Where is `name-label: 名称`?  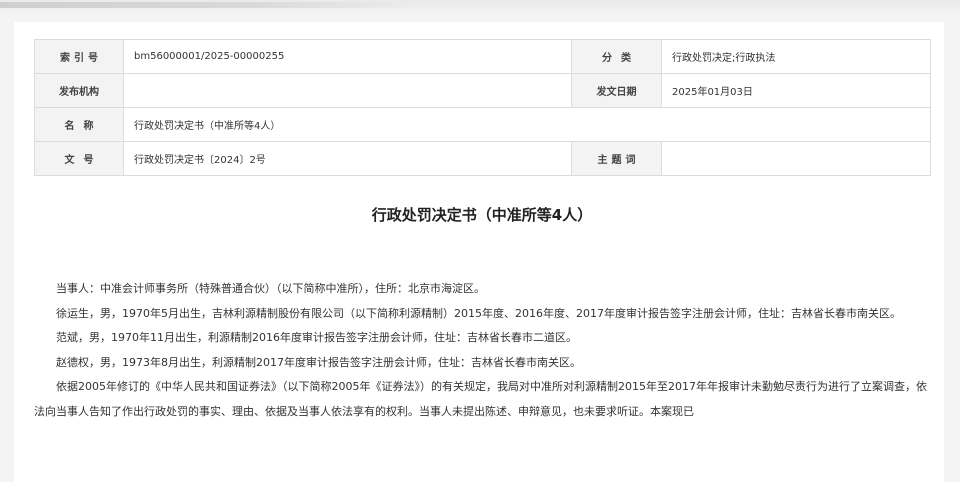
name-label: 名称 is located at coordinates (79, 124).